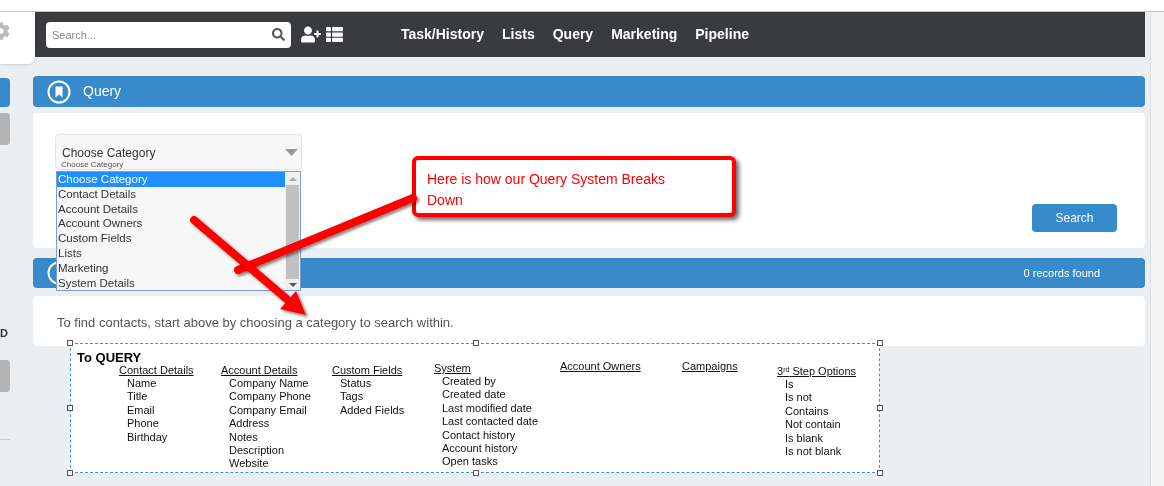 Image resolution: width=1164 pixels, height=486 pixels. Describe the element at coordinates (292, 231) in the screenshot. I see `listbox-scrollbar` at that location.